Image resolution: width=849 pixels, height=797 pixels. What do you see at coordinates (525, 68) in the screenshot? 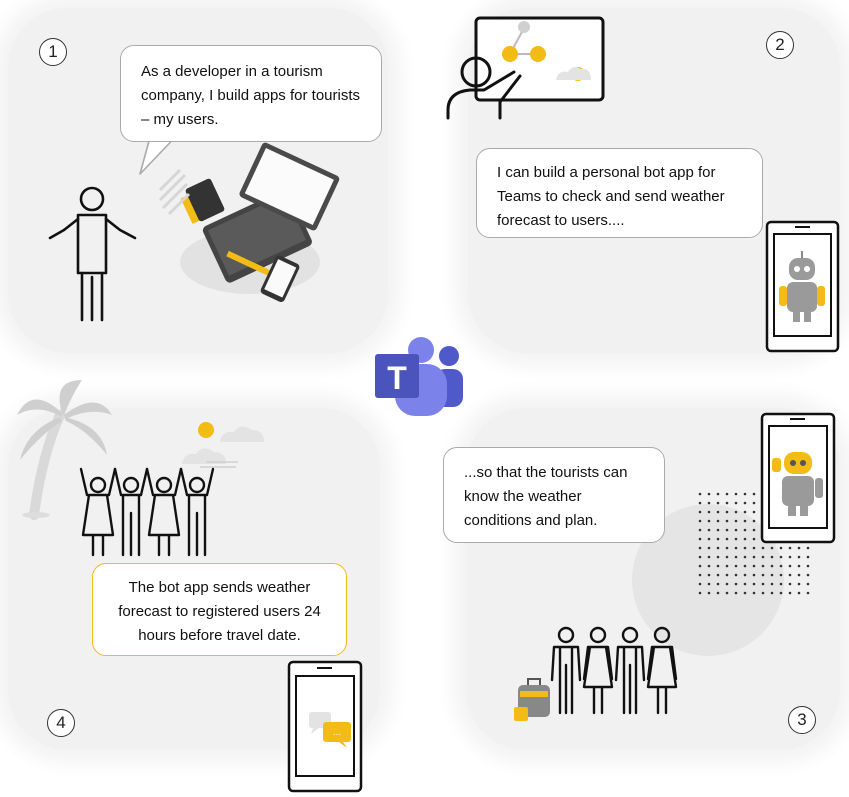
I see `presenter-whiteboard-icon` at bounding box center [525, 68].